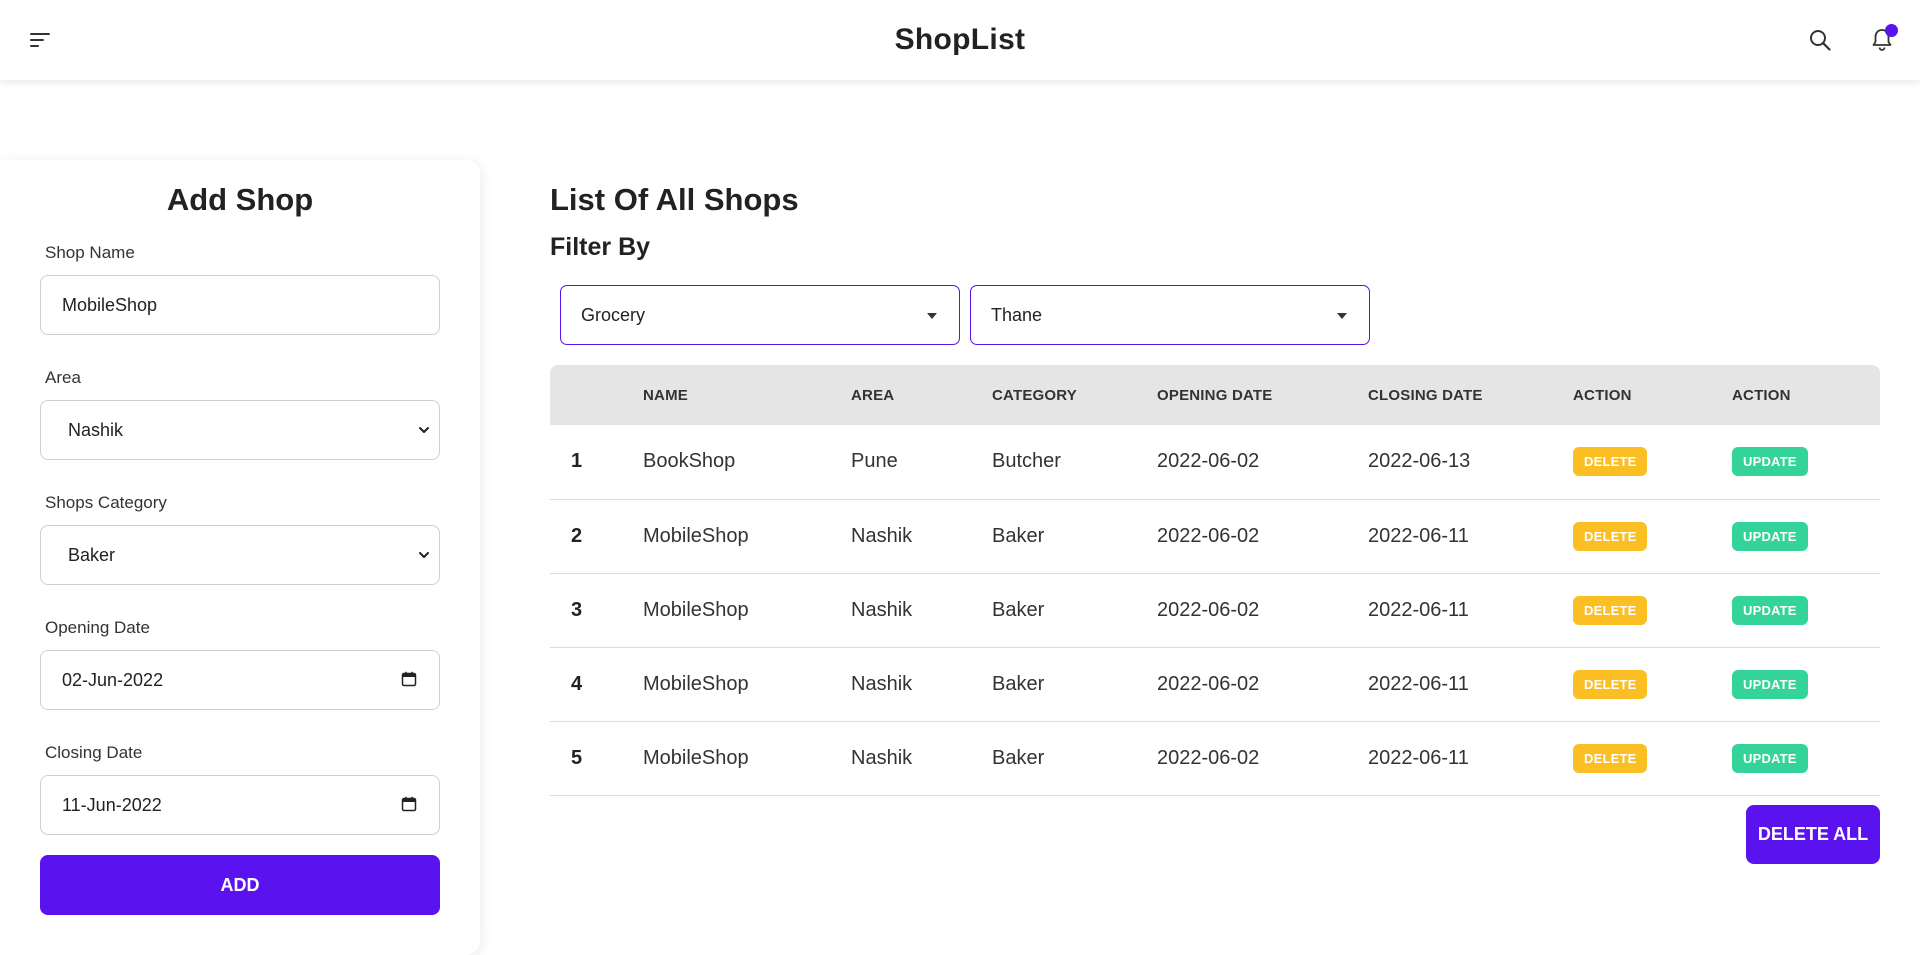 The width and height of the screenshot is (1920, 955). Describe the element at coordinates (596, 395) in the screenshot. I see `column-header-index` at that location.